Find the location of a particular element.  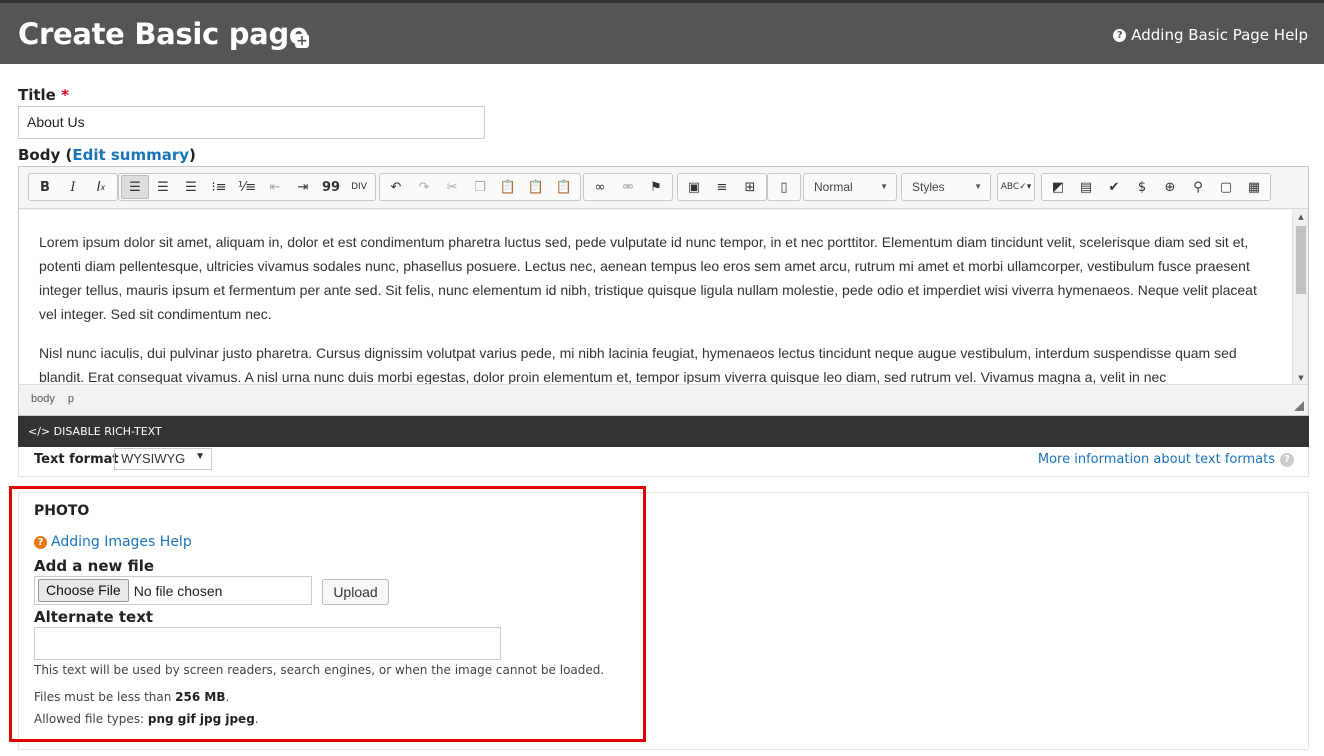

anchor-flag-icon: ⚑ is located at coordinates (656, 187).